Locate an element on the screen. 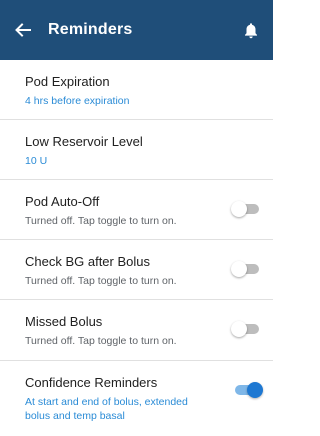  missed-bolus-toggle is located at coordinates (246, 329).